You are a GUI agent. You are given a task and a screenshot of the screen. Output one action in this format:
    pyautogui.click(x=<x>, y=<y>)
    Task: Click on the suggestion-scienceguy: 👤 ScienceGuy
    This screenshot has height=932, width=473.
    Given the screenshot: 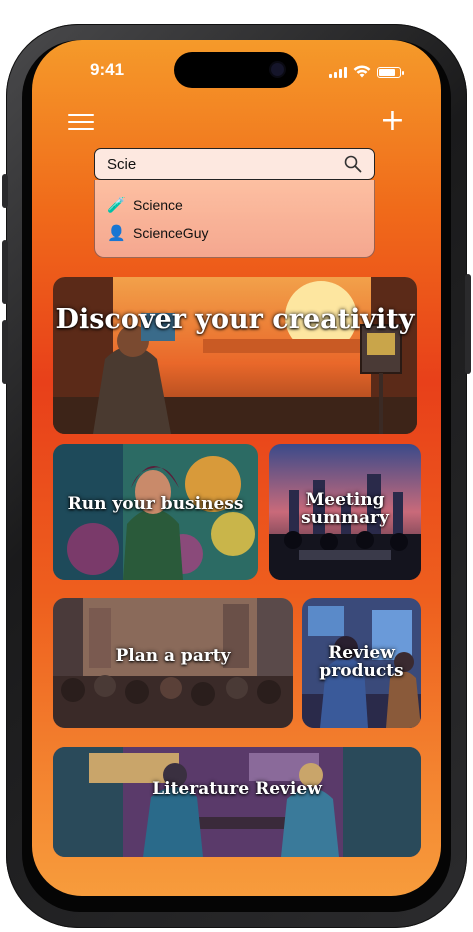 What is the action you would take?
    pyautogui.click(x=157, y=233)
    